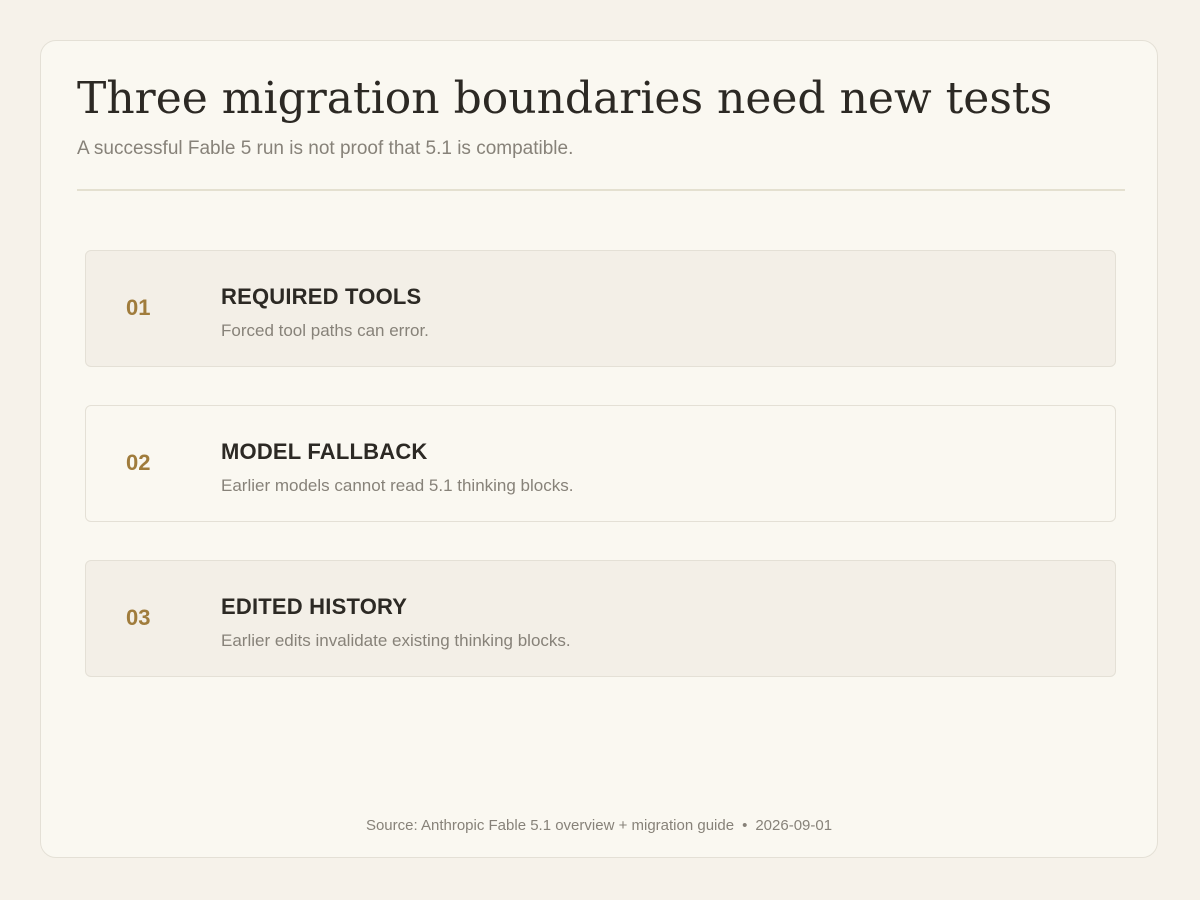 This screenshot has height=900, width=1200. What do you see at coordinates (321, 296) in the screenshot?
I see `item-heading: REQUIRED TOOLS` at bounding box center [321, 296].